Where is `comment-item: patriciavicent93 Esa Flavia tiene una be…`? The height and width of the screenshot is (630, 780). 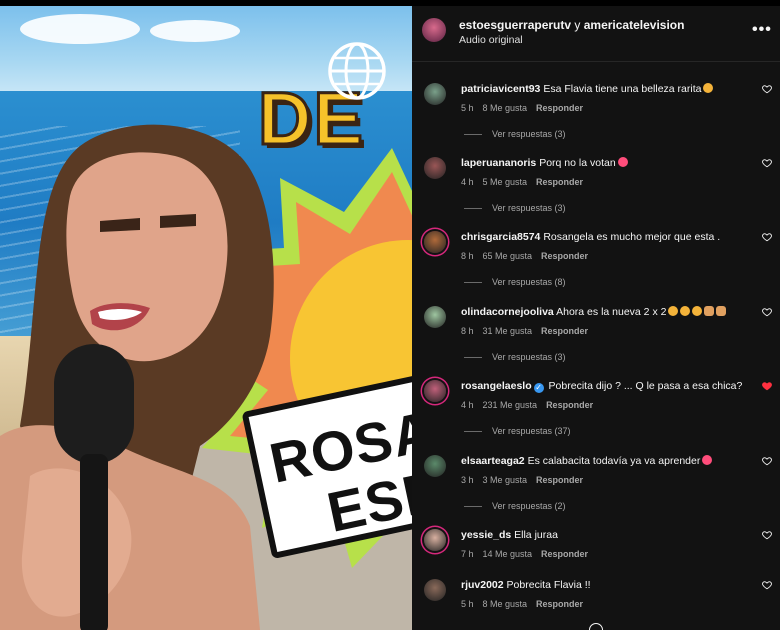 comment-item: patriciavicent93 Esa Flavia tiene una be… is located at coordinates (596, 115).